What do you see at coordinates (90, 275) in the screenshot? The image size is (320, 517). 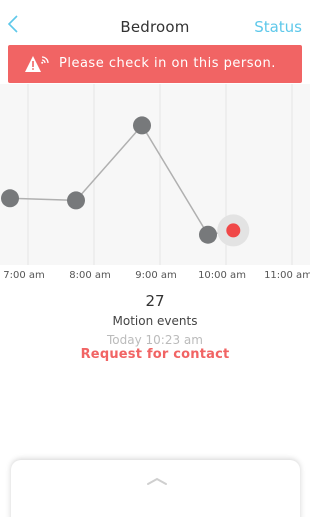 I see `x-tick-label: 8:00 am` at bounding box center [90, 275].